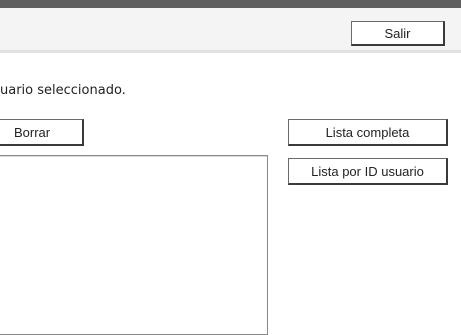 The image size is (461, 335). I want to click on header-divider, so click(230, 51).